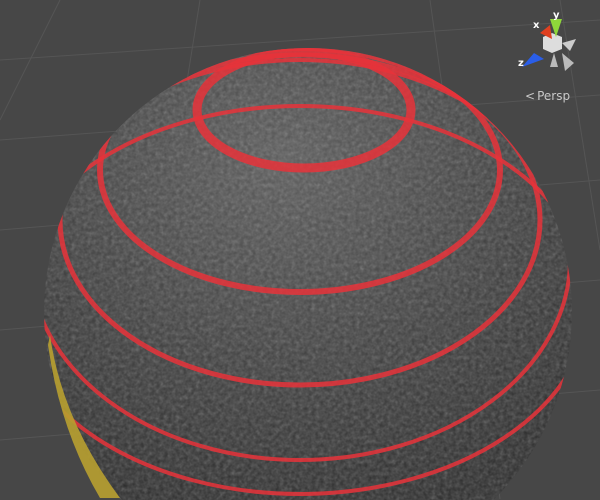 The height and width of the screenshot is (500, 600). I want to click on gizmo-x-label: x, so click(536, 25).